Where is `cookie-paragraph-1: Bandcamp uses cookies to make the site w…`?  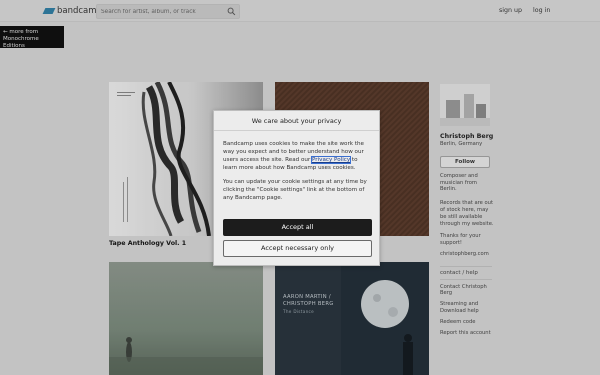 cookie-paragraph-1: Bandcamp uses cookies to make the site w… is located at coordinates (296, 156).